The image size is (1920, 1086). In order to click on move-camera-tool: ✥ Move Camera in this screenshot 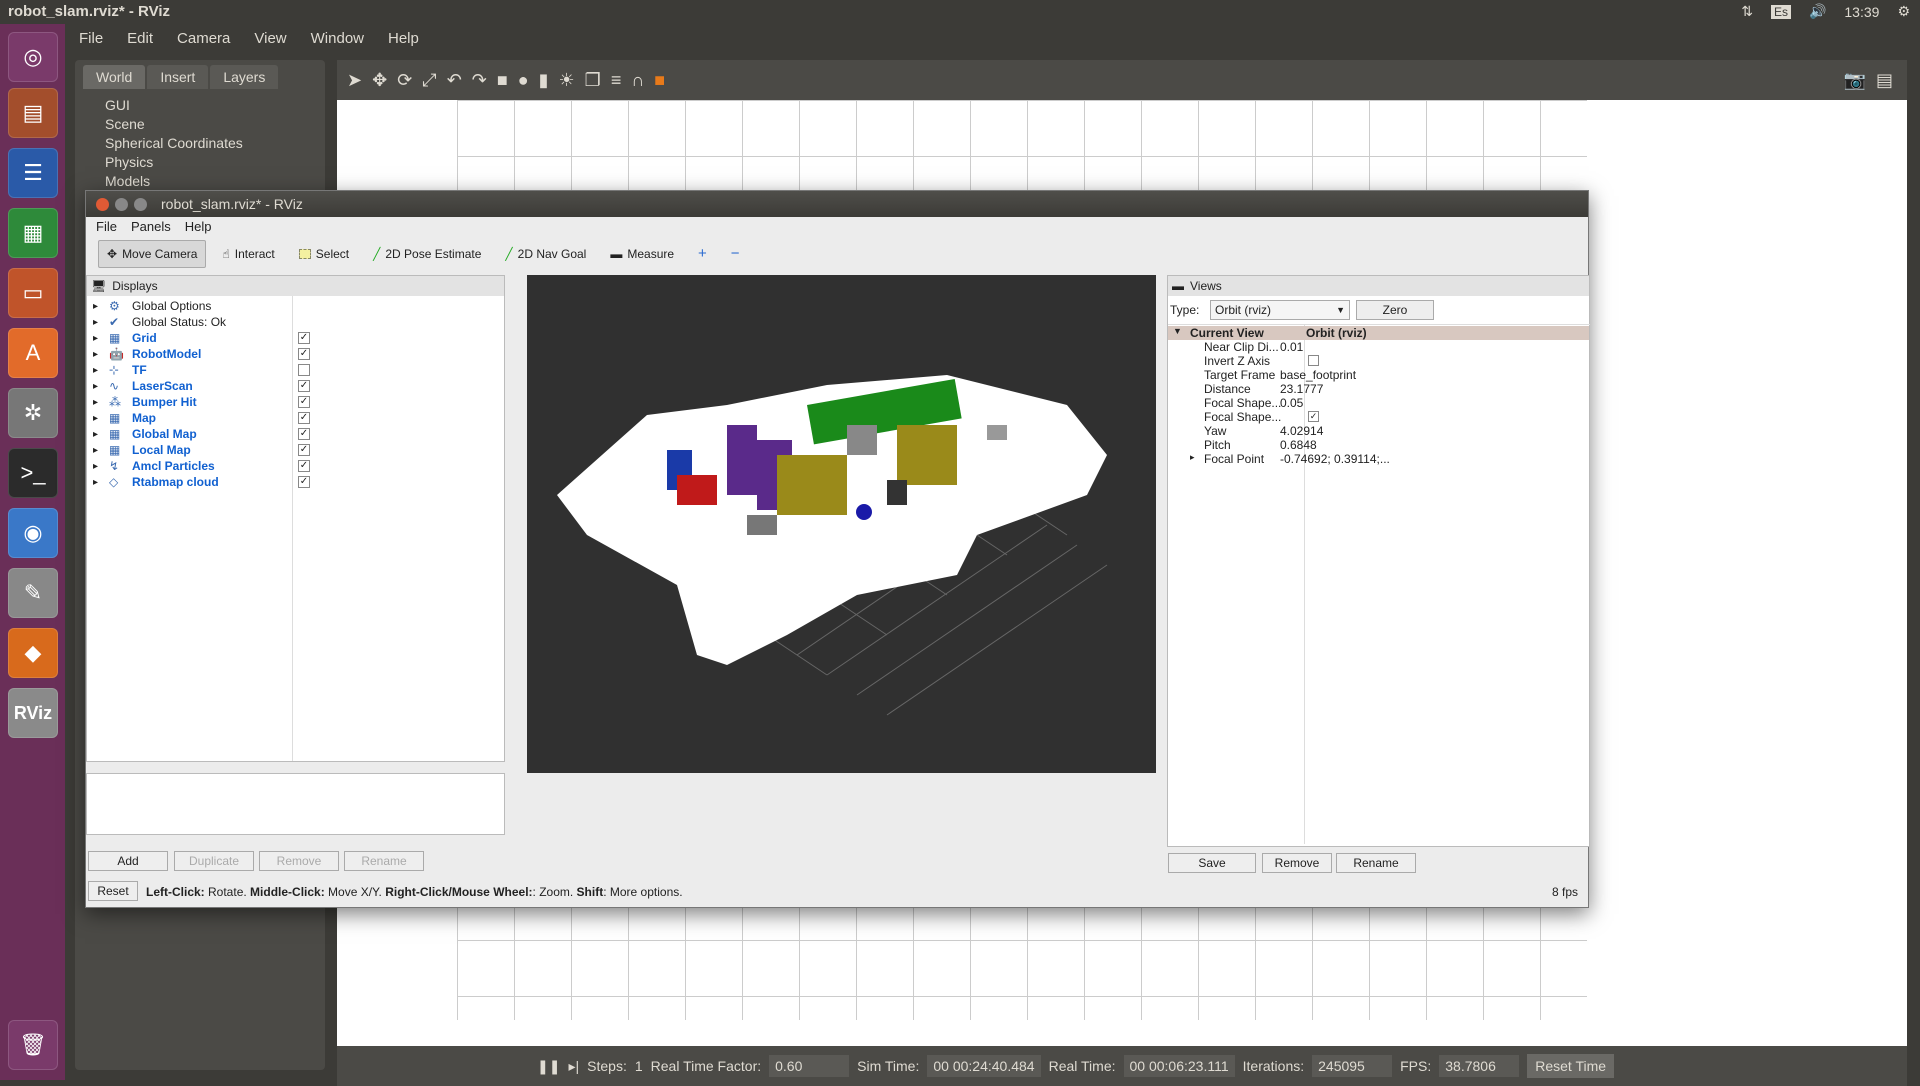, I will do `click(152, 253)`.